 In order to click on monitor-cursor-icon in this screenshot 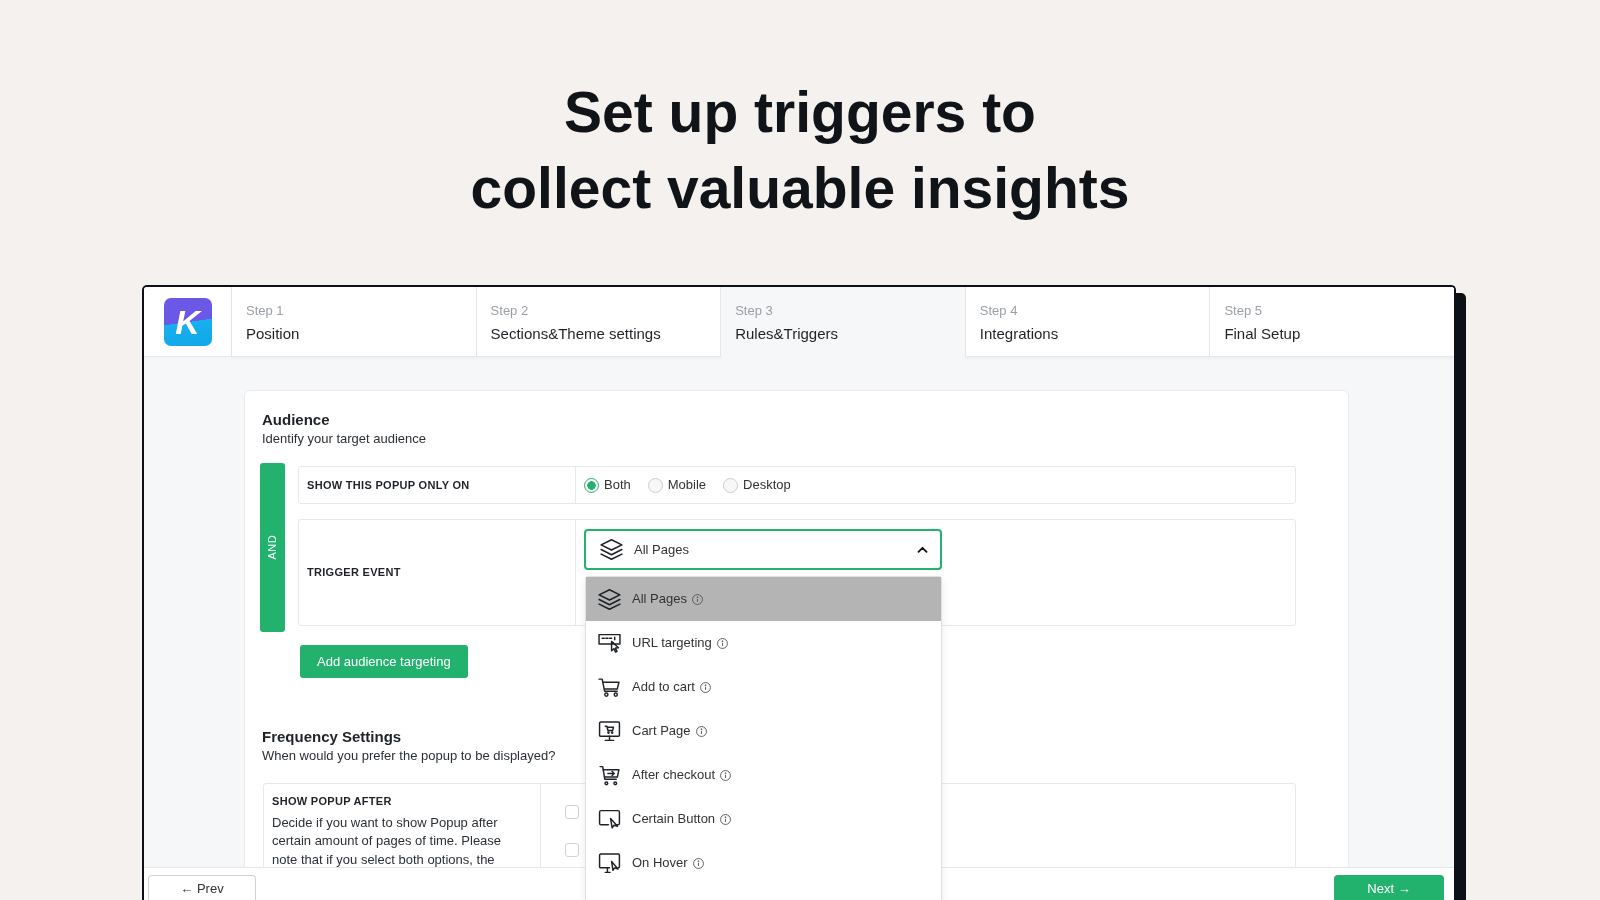, I will do `click(609, 863)`.